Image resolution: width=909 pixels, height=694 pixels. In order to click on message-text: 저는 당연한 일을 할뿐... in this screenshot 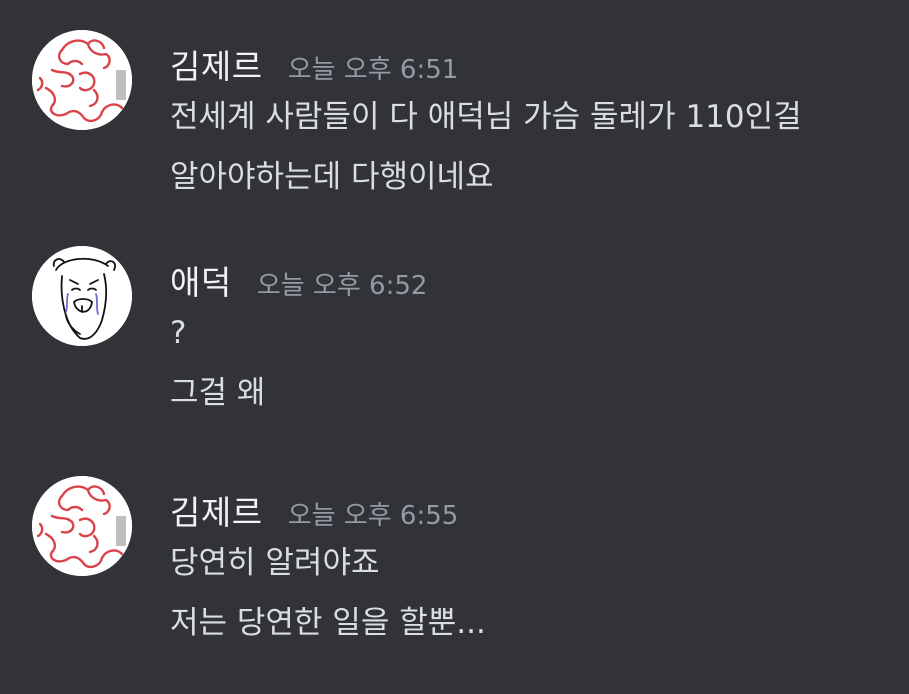, I will do `click(328, 623)`.